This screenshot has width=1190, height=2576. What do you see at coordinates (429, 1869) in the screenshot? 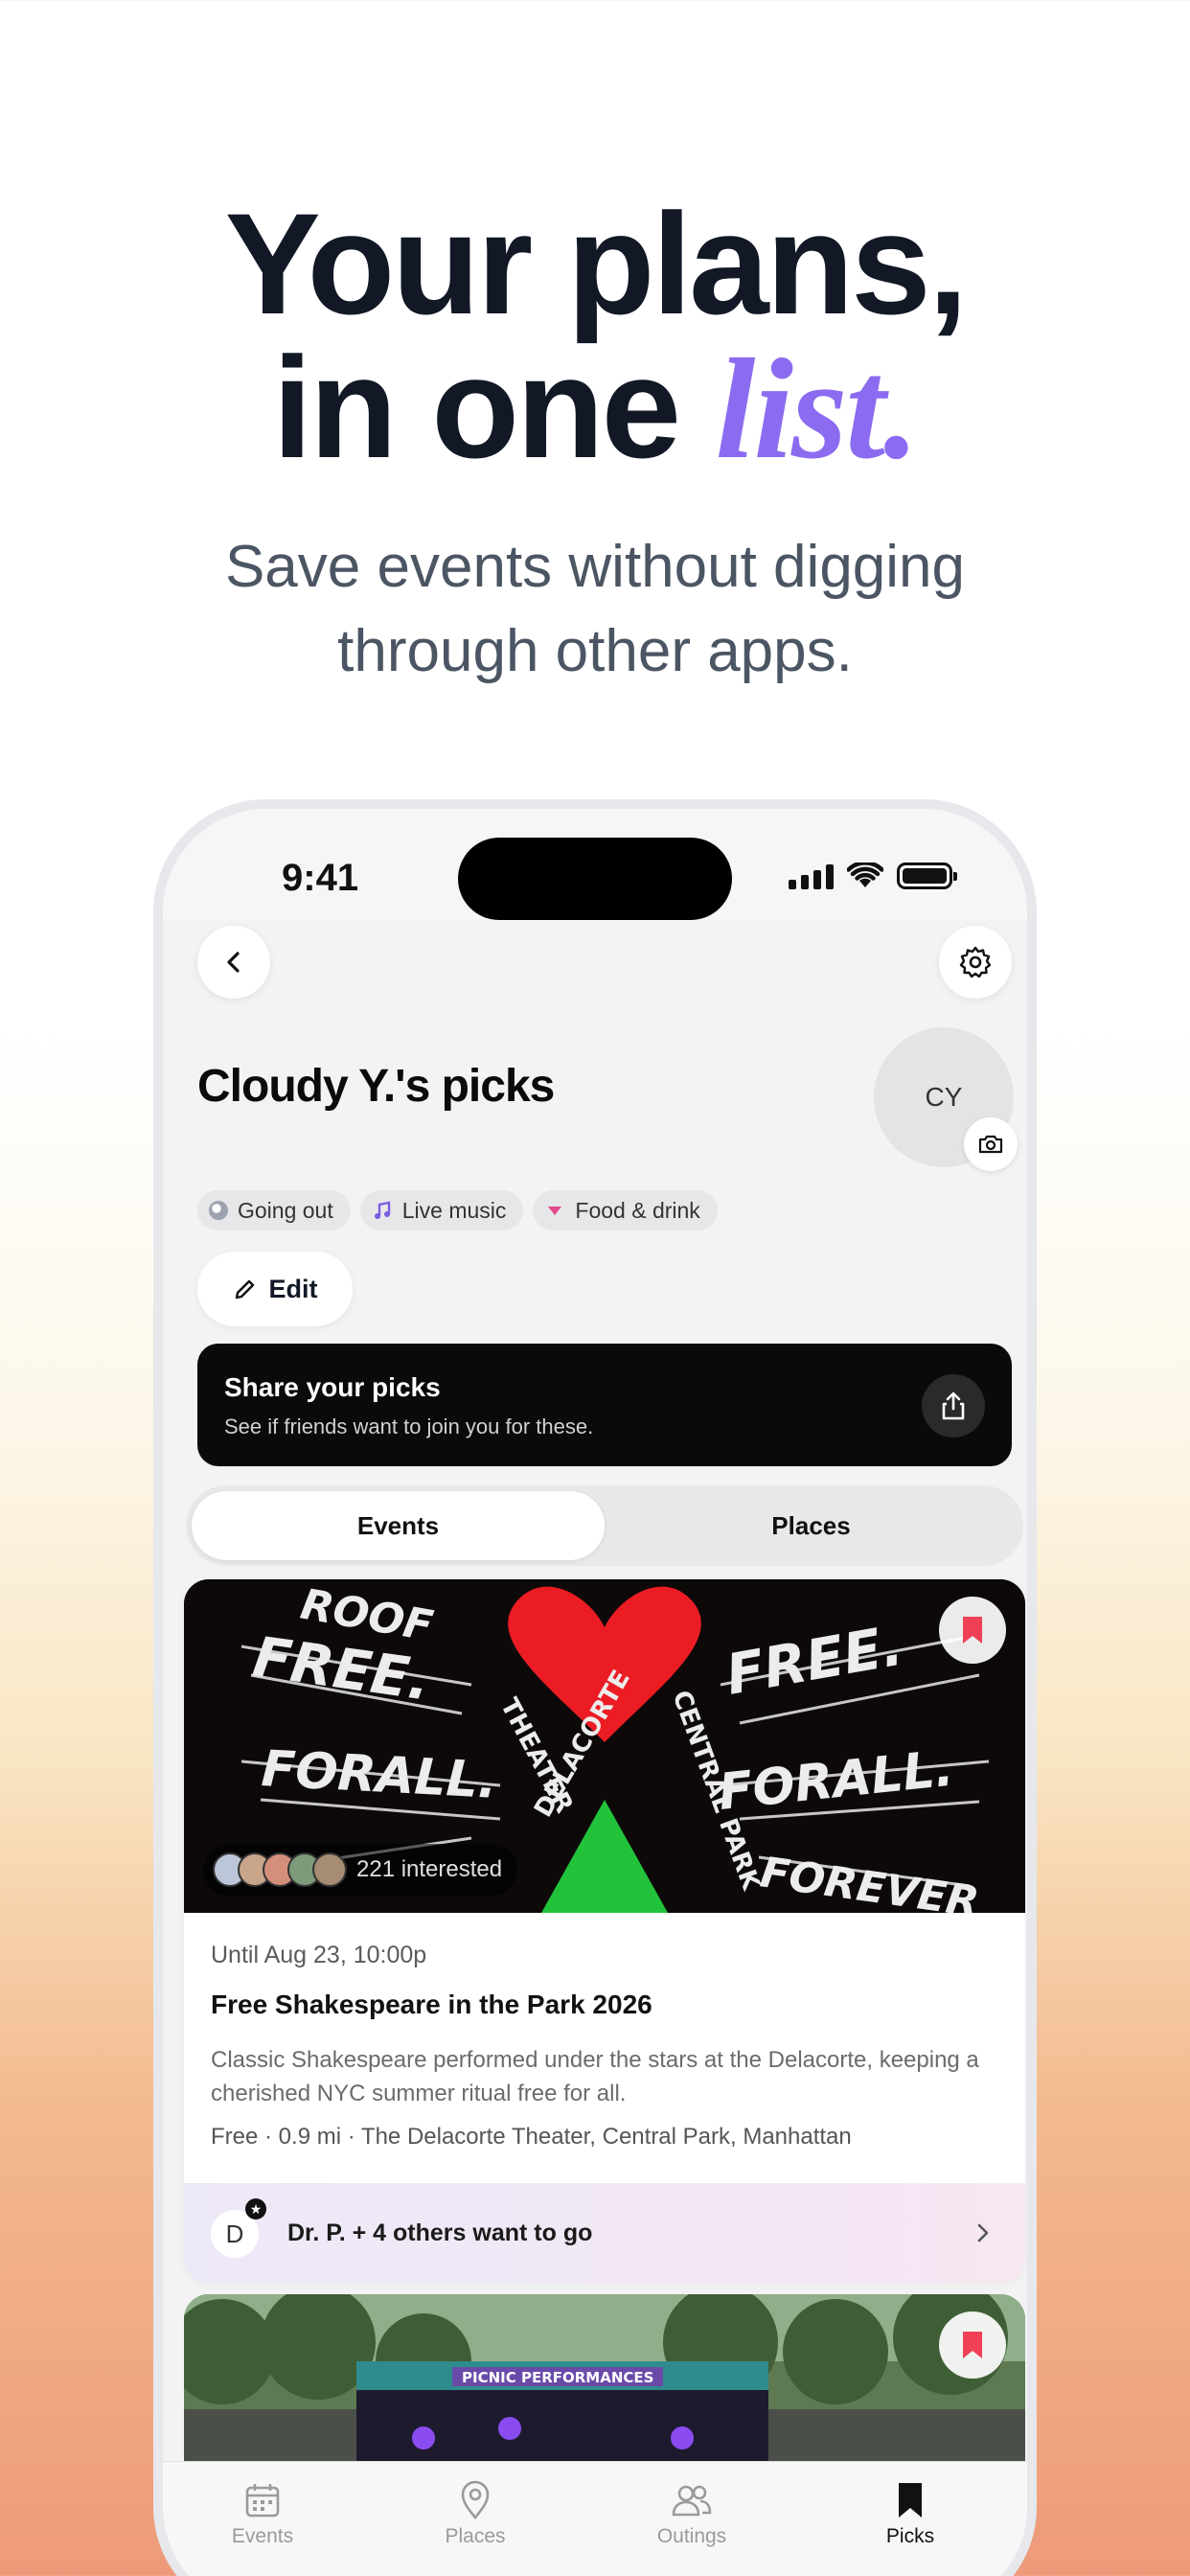
I see `interested-count: 221 interested` at bounding box center [429, 1869].